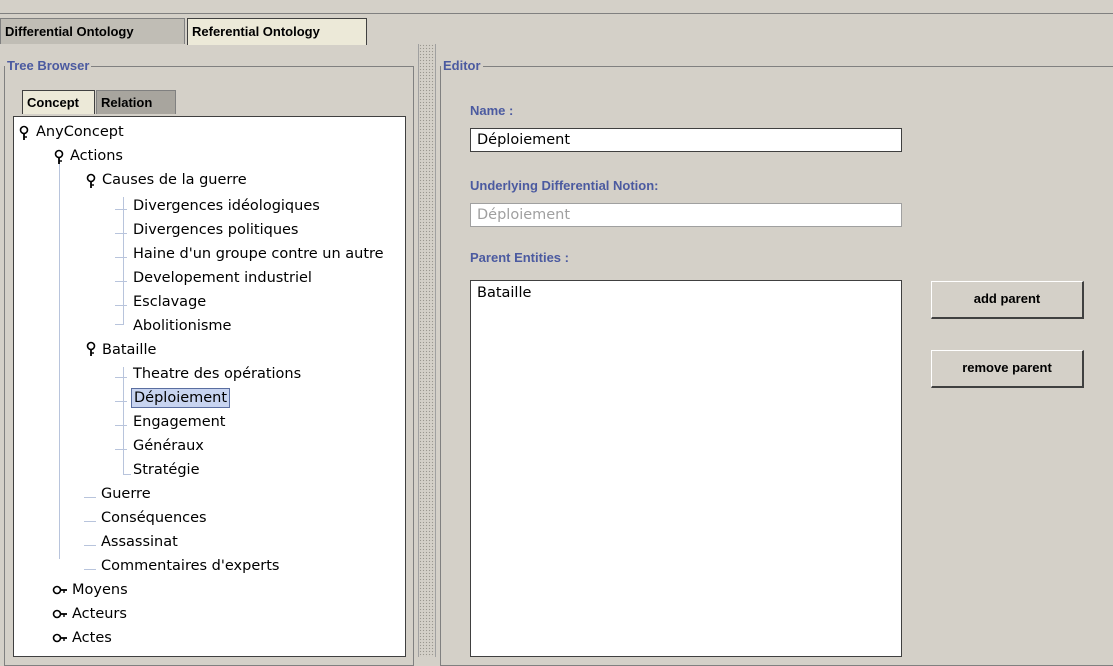 The width and height of the screenshot is (1113, 666). I want to click on tab-referential-ontology: Referential Ontology, so click(277, 31).